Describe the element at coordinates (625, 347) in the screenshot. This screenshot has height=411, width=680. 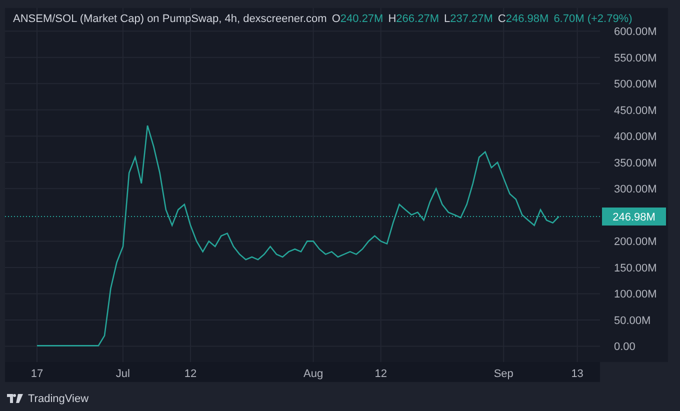
I see `y-axis-label: 0.00` at that location.